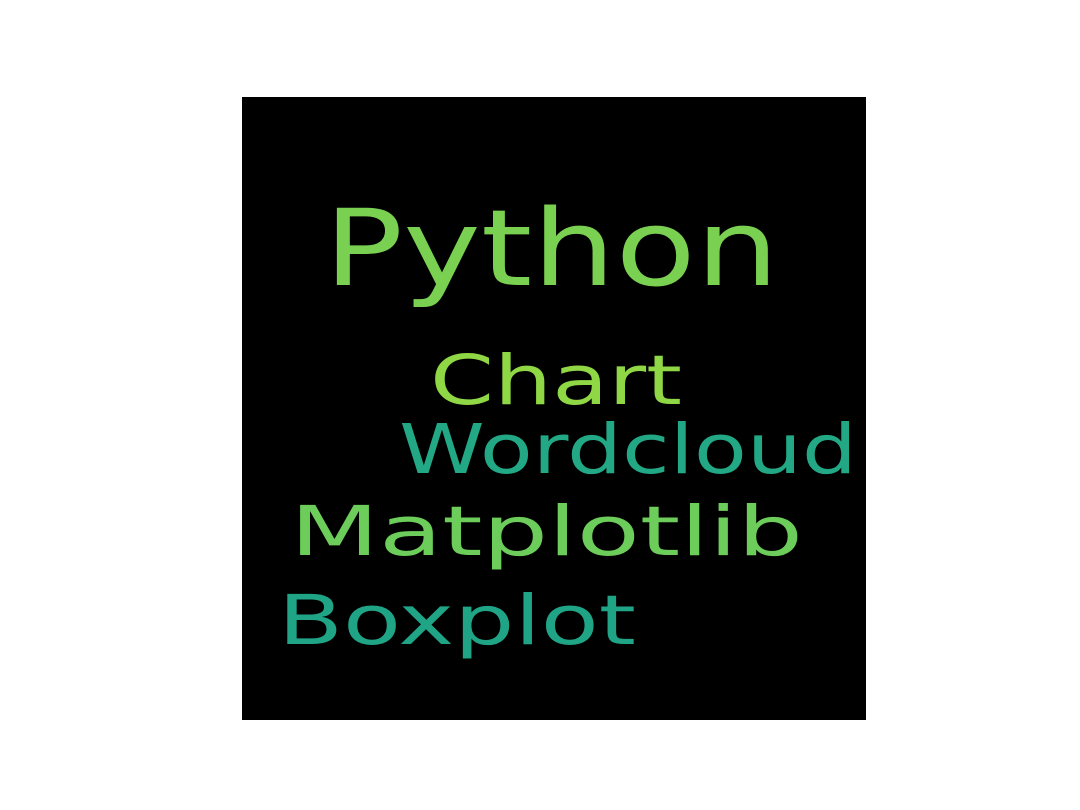 This screenshot has height=810, width=1080. I want to click on word-chart: Chart, so click(556, 381).